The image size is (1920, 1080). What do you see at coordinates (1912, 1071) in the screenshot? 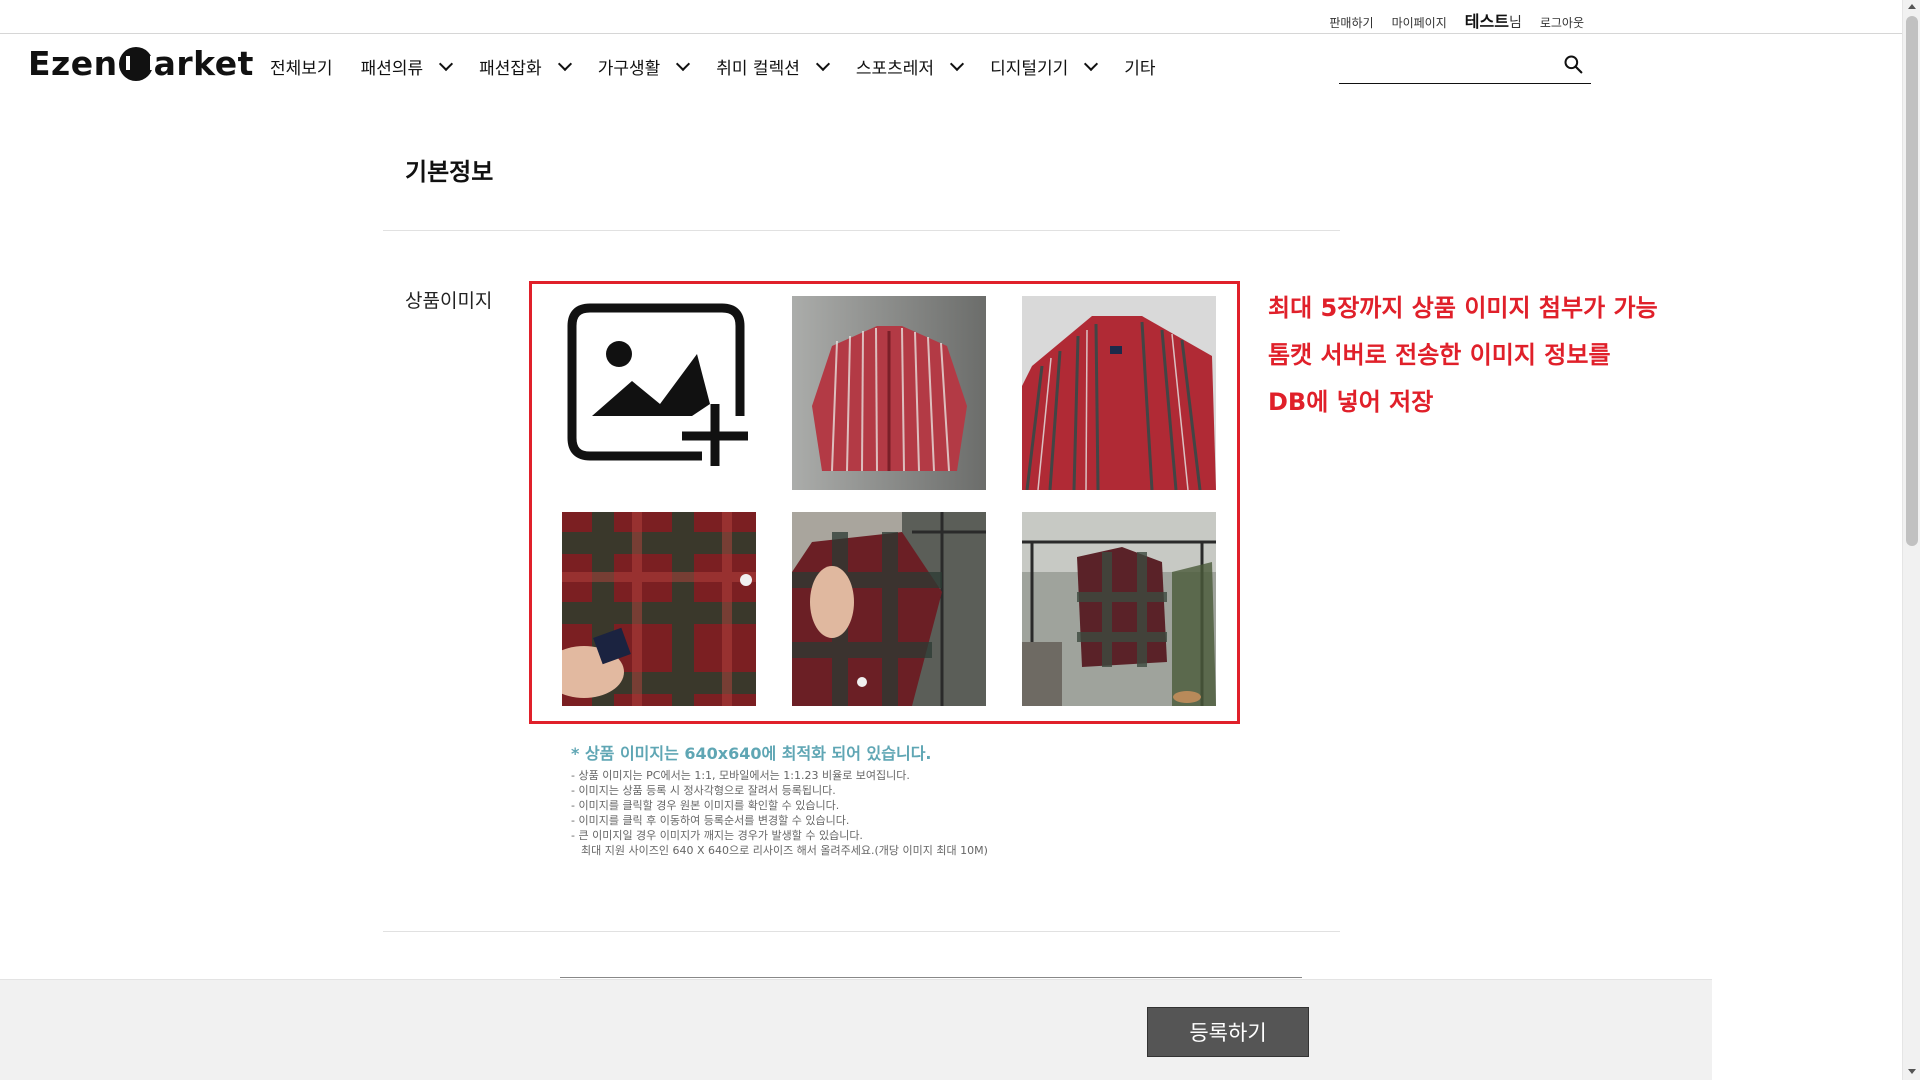
I see `scroll-down-arrow-icon` at bounding box center [1912, 1071].